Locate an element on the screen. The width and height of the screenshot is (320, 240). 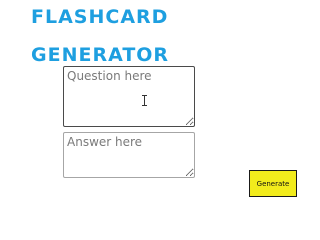
answer-input is located at coordinates (129, 155).